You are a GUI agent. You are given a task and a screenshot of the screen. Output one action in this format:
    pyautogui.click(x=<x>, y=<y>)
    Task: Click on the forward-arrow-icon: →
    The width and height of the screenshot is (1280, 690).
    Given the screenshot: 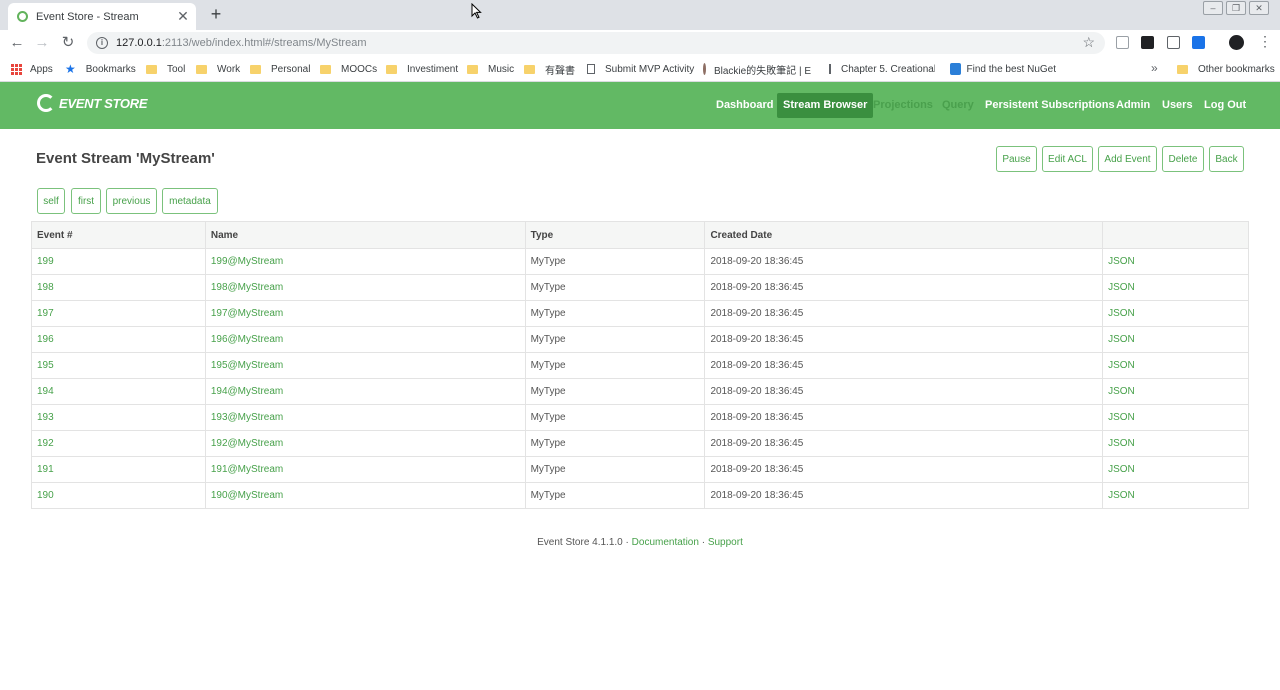 What is the action you would take?
    pyautogui.click(x=42, y=43)
    